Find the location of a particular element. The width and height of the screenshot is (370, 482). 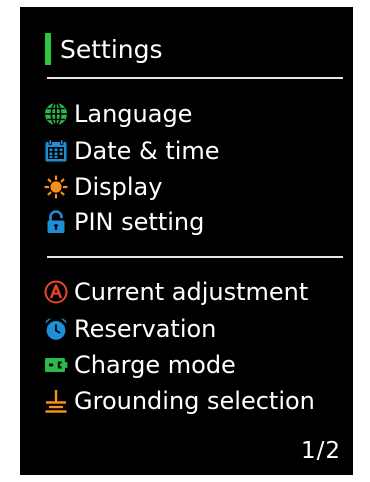

globe-icon is located at coordinates (56, 114).